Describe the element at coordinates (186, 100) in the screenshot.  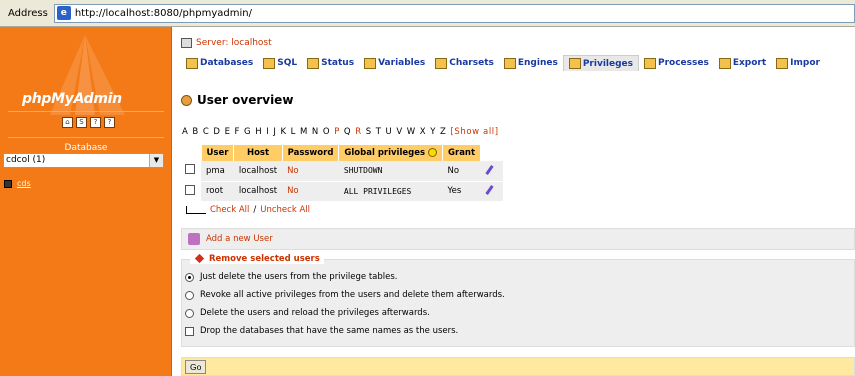
I see `user-icon` at that location.